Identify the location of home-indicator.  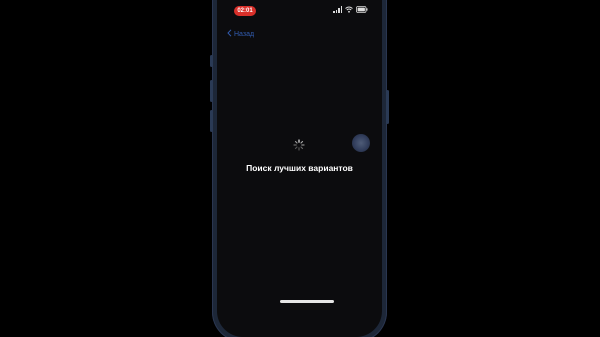
(307, 301).